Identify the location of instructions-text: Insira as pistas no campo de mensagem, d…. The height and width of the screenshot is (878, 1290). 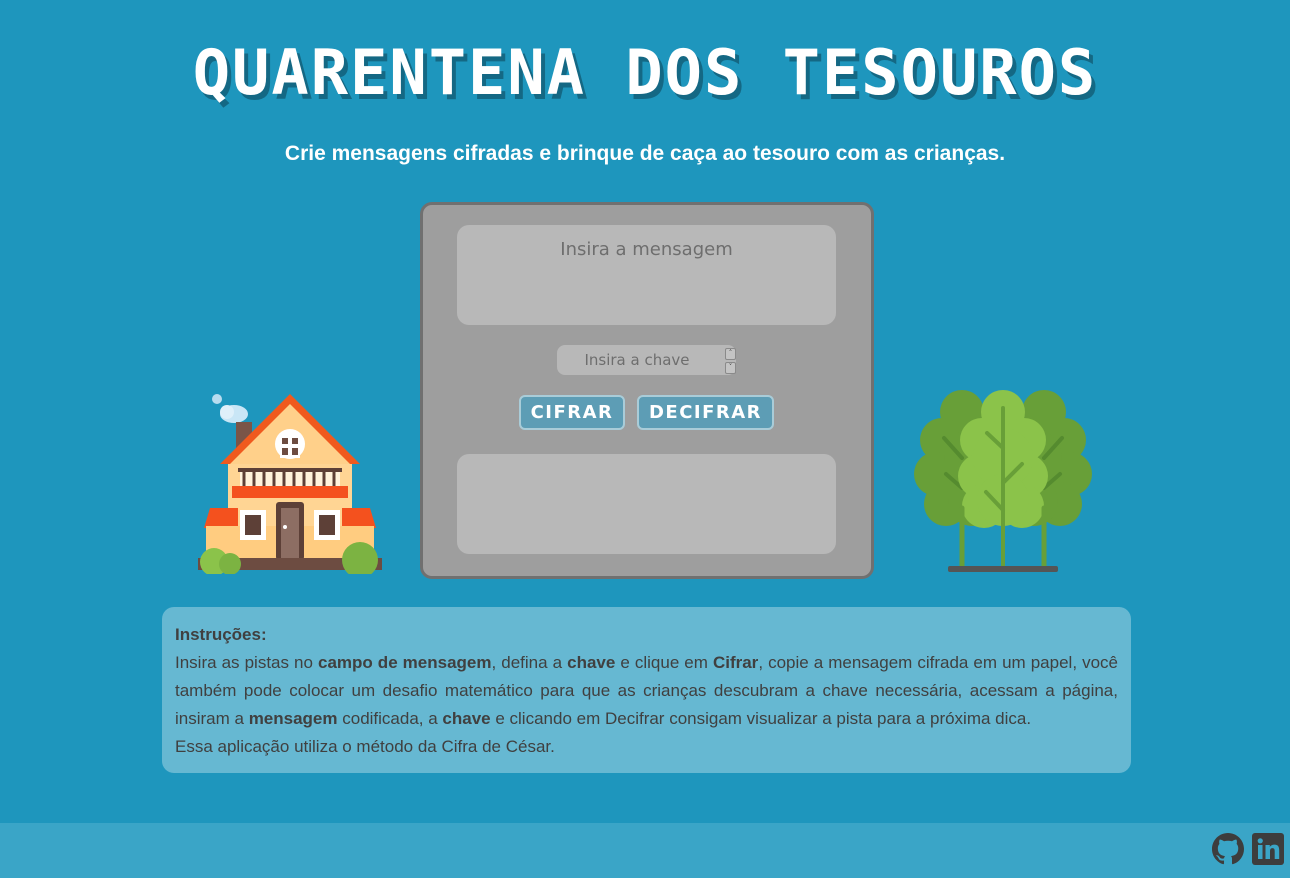
(646, 691).